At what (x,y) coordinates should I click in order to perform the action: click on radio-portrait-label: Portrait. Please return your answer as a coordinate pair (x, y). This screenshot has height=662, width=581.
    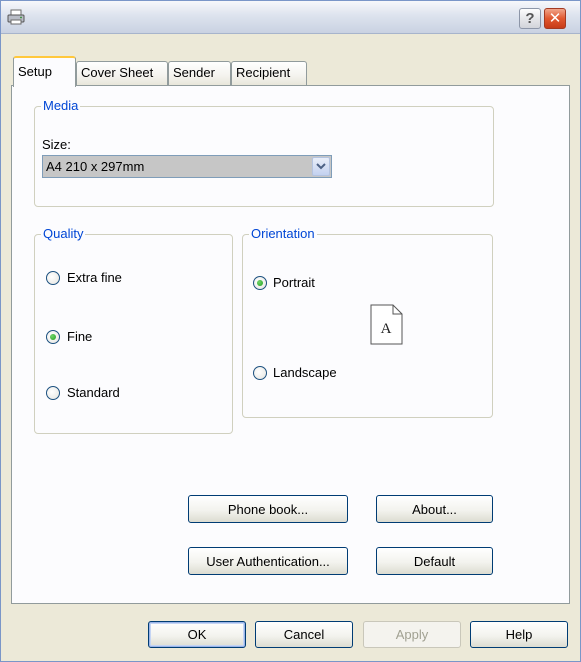
    Looking at the image, I should click on (294, 283).